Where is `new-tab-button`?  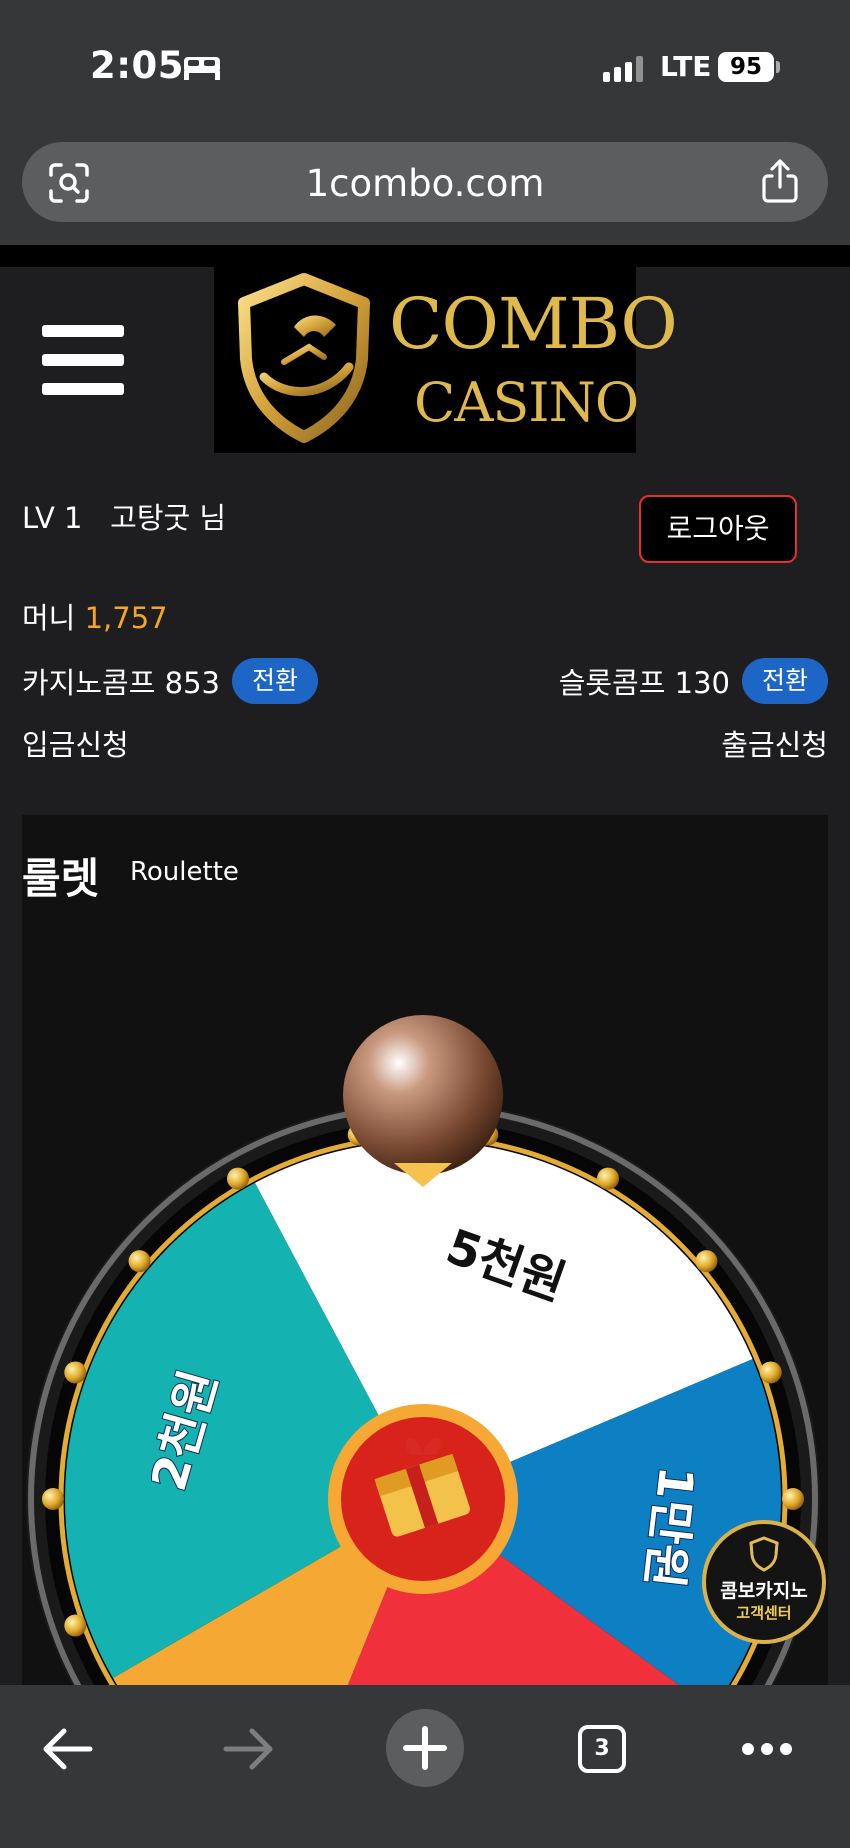 new-tab-button is located at coordinates (425, 1748).